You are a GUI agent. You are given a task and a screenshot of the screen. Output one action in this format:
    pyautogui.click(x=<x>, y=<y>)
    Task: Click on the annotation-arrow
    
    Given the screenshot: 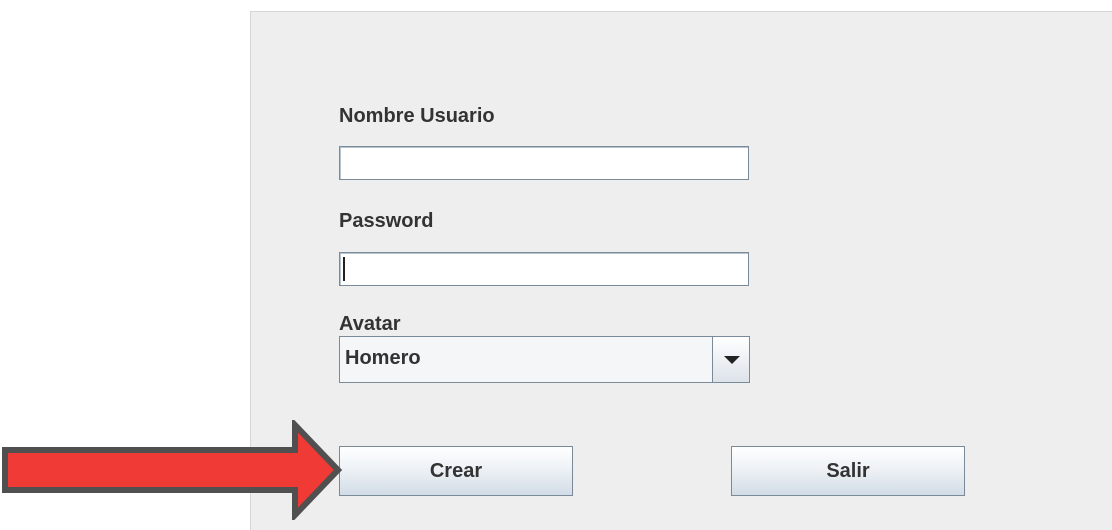 What is the action you would take?
    pyautogui.click(x=172, y=470)
    